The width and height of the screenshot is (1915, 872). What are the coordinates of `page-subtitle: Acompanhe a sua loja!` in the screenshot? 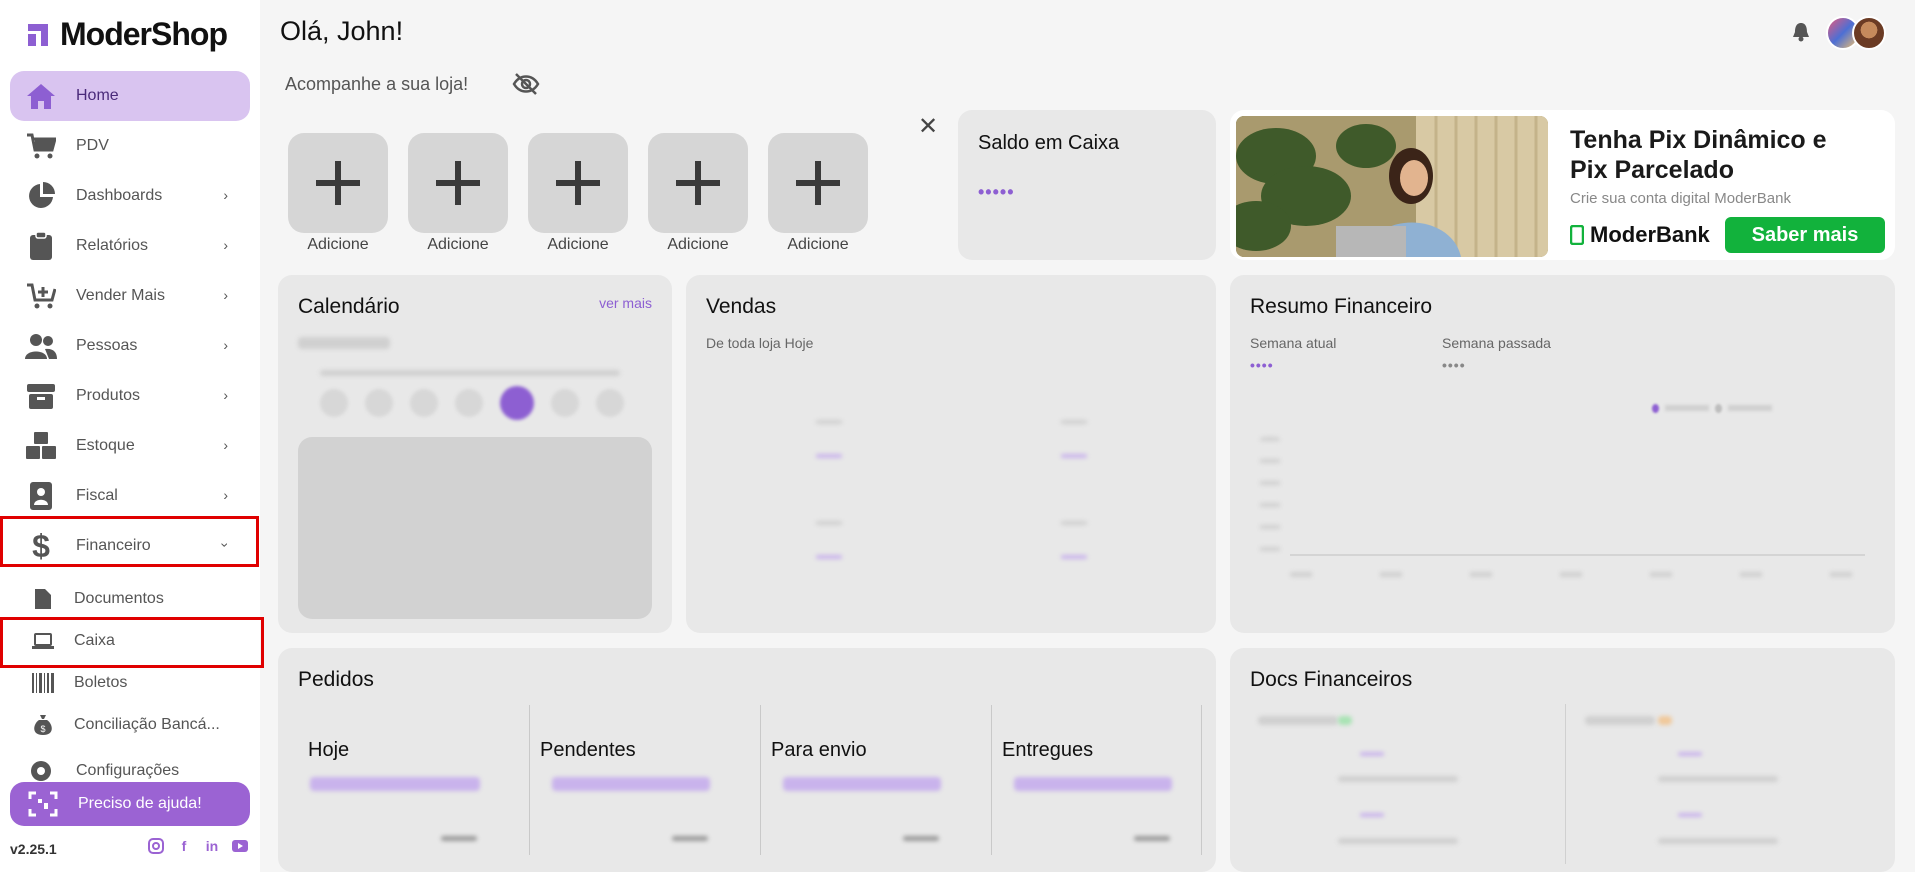 It's located at (377, 84).